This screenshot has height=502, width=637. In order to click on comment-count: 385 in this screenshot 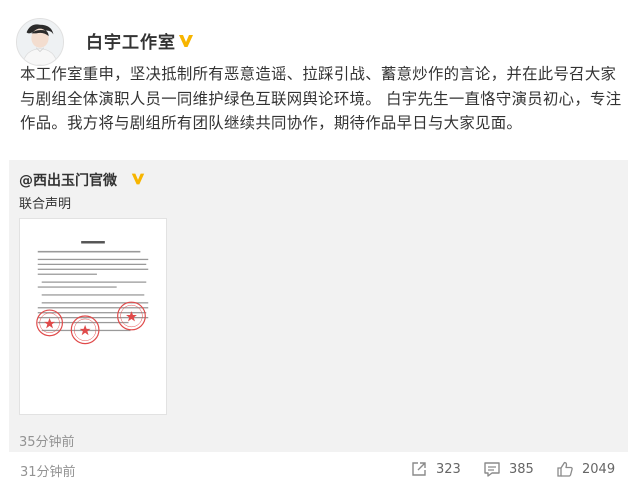, I will do `click(521, 469)`.